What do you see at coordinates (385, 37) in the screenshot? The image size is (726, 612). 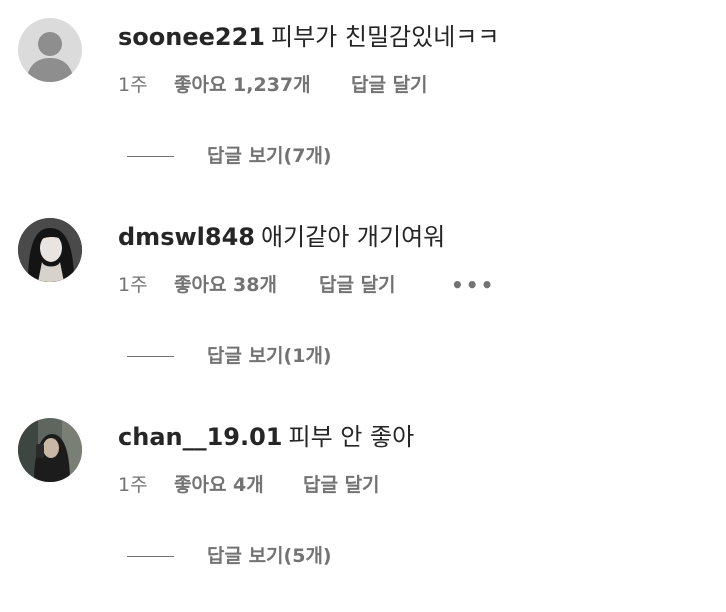 I see `comment-text: 피부가 친밀감있네ㅋㅋ` at bounding box center [385, 37].